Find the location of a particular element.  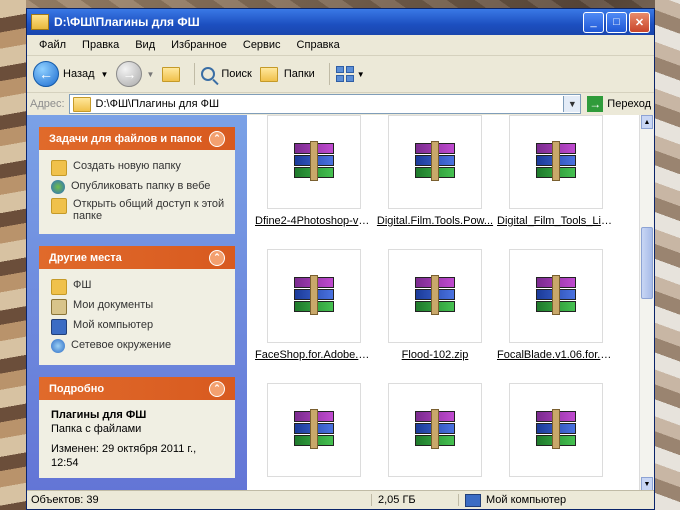

place-label: Сетевое окружение is located at coordinates (121, 345).